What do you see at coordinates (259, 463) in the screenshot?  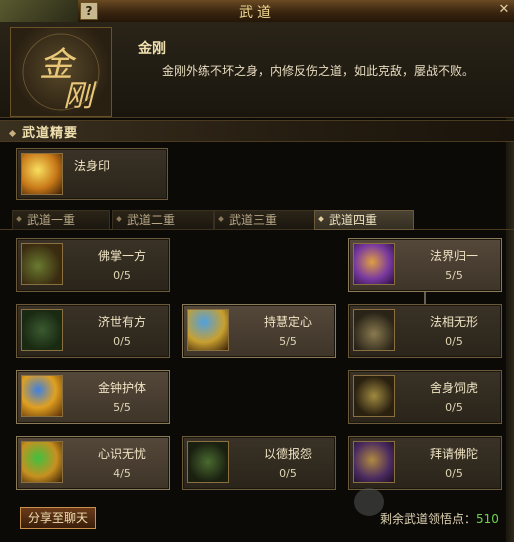 I see `skill-card-yide: 以德报怨 0/5` at bounding box center [259, 463].